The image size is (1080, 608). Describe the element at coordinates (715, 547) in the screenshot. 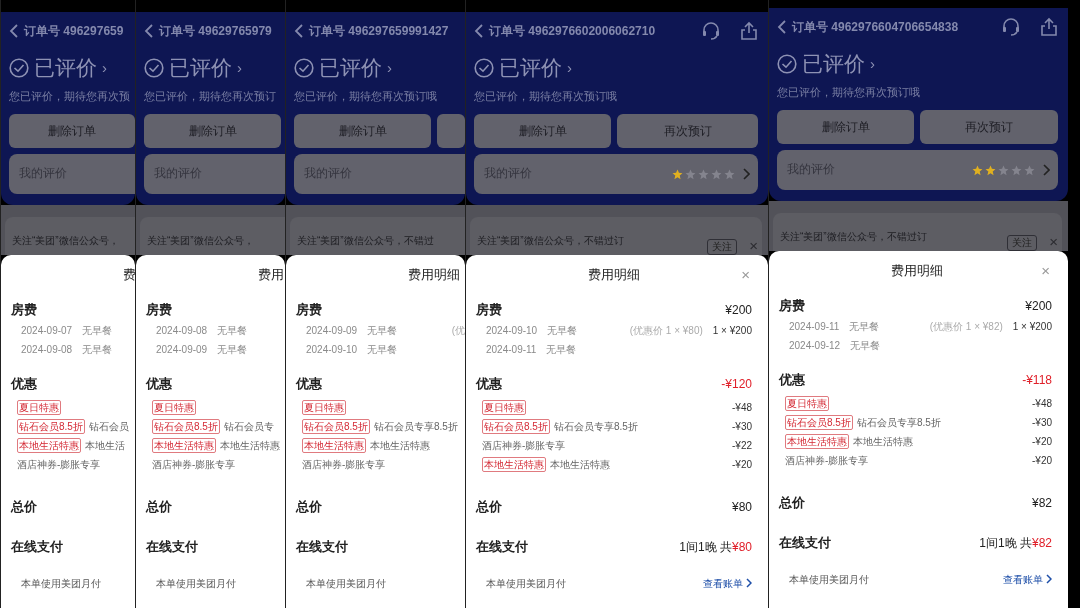

I see `payment-summary: 1间1晚 共¥80` at that location.